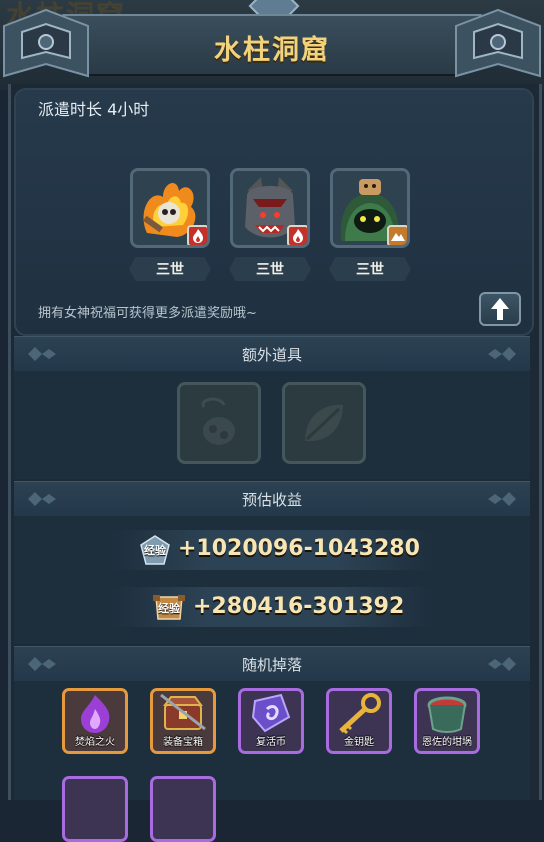 The image size is (544, 842). Describe the element at coordinates (271, 713) in the screenshot. I see `revive-coin-icon` at that location.